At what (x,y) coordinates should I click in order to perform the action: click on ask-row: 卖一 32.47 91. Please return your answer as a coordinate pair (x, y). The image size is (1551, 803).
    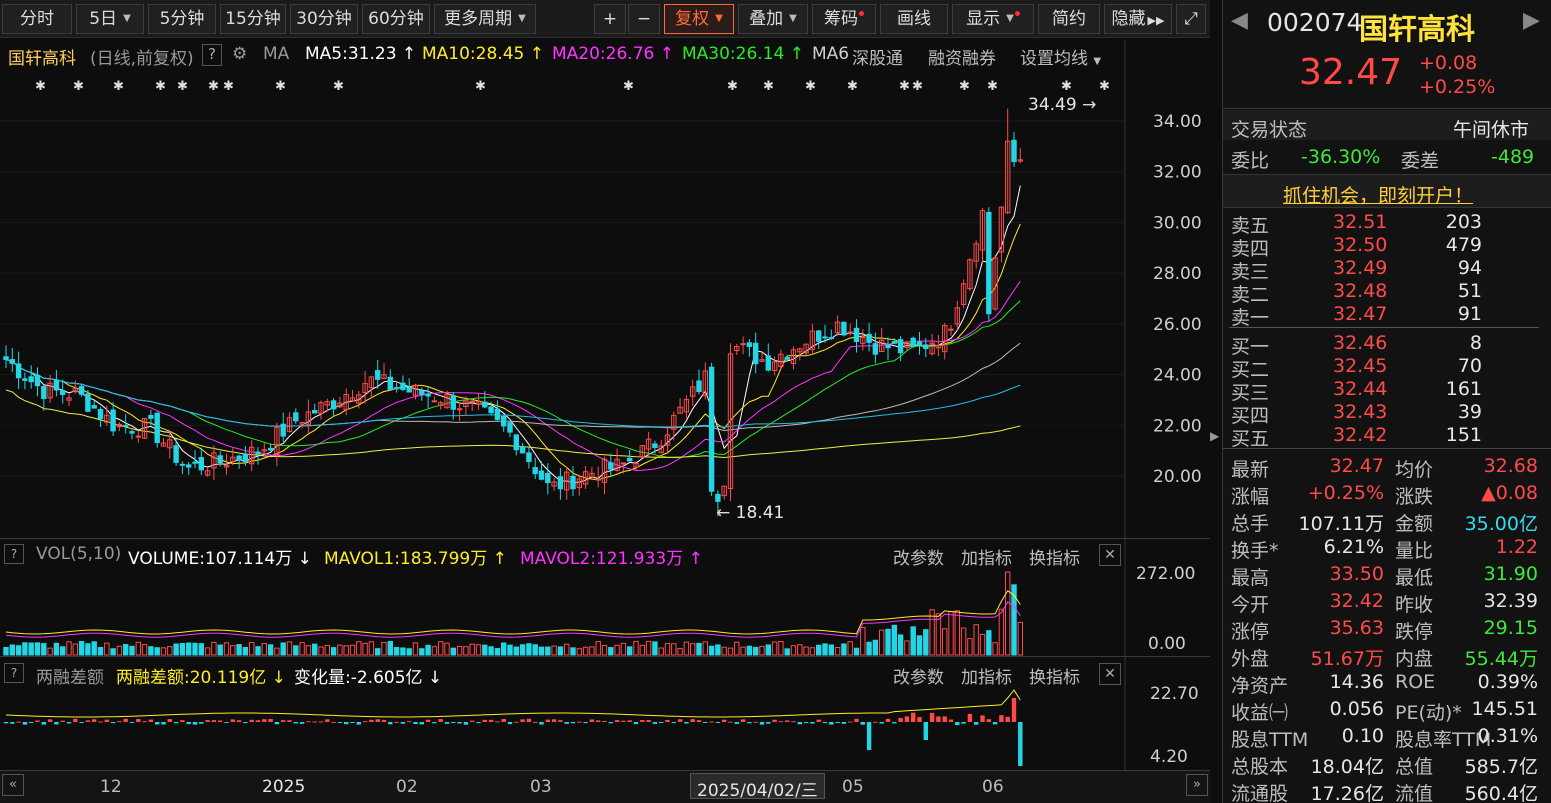
    Looking at the image, I should click on (1387, 316).